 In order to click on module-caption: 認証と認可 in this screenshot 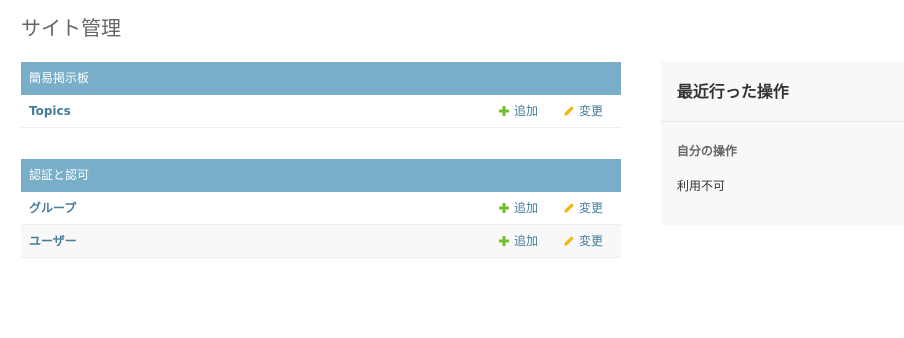, I will do `click(321, 175)`.